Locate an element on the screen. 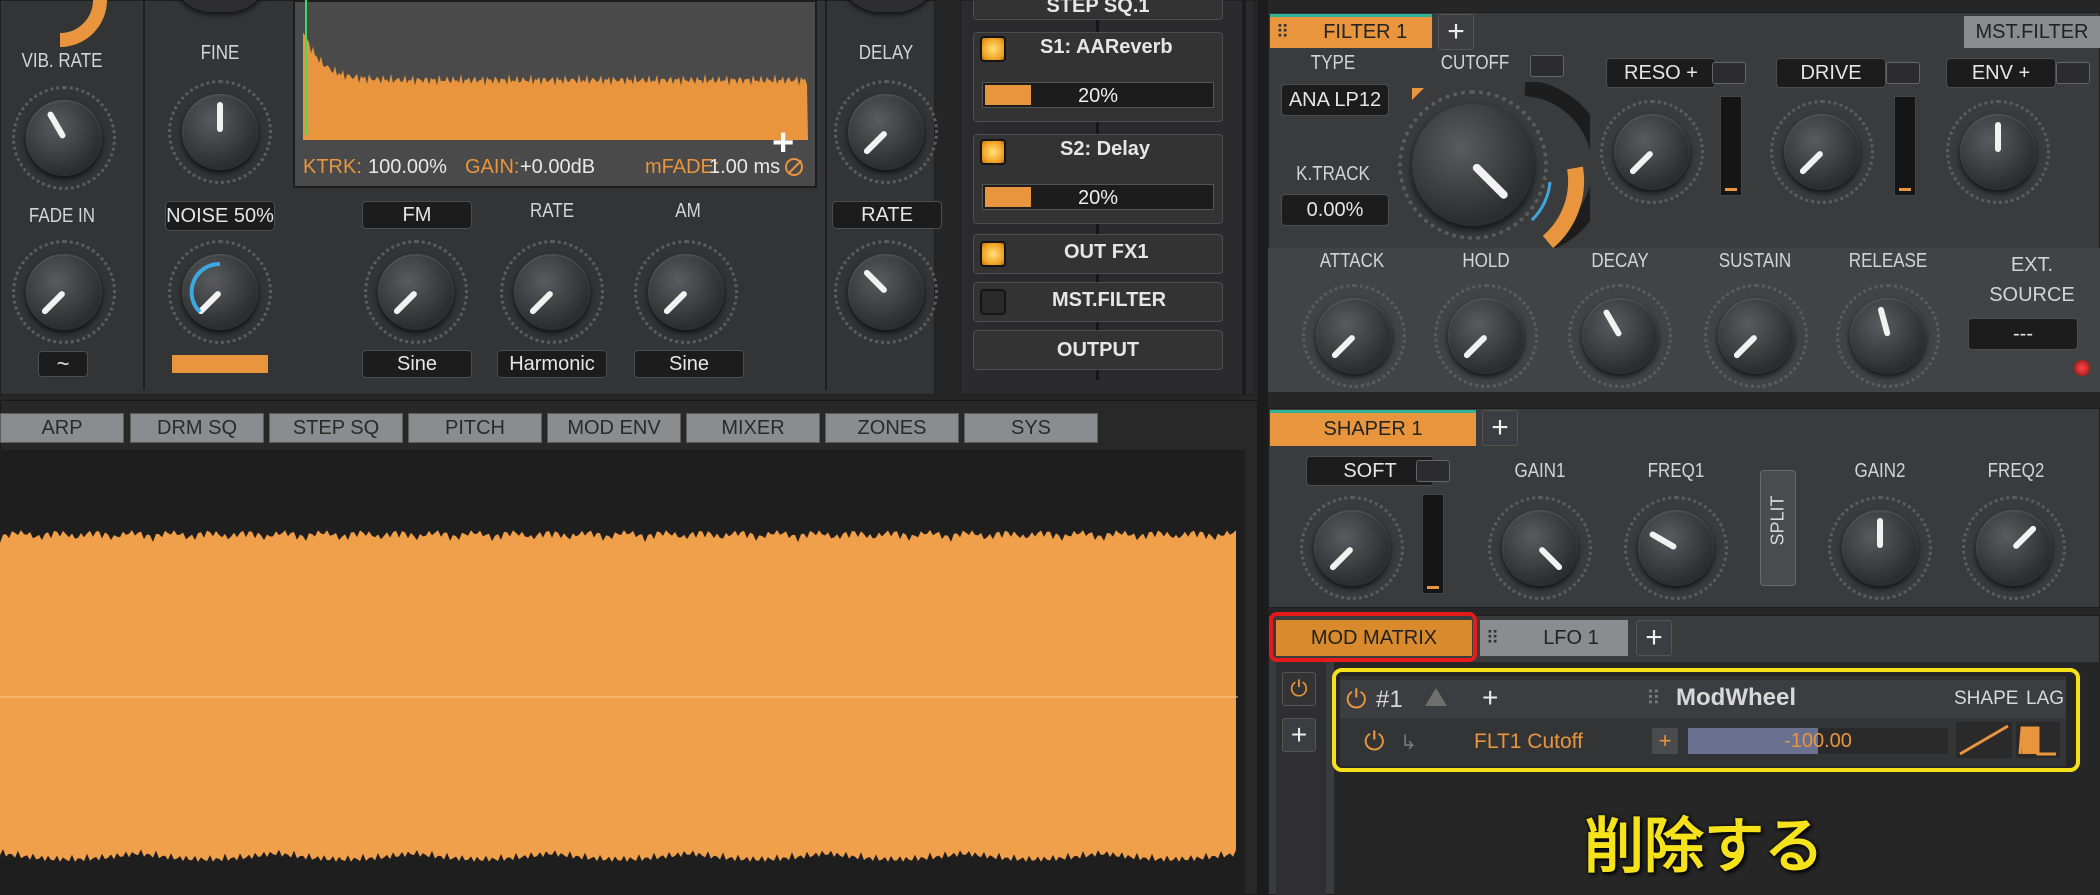 This screenshot has height=895, width=2100. gain1-knob is located at coordinates (1540, 548).